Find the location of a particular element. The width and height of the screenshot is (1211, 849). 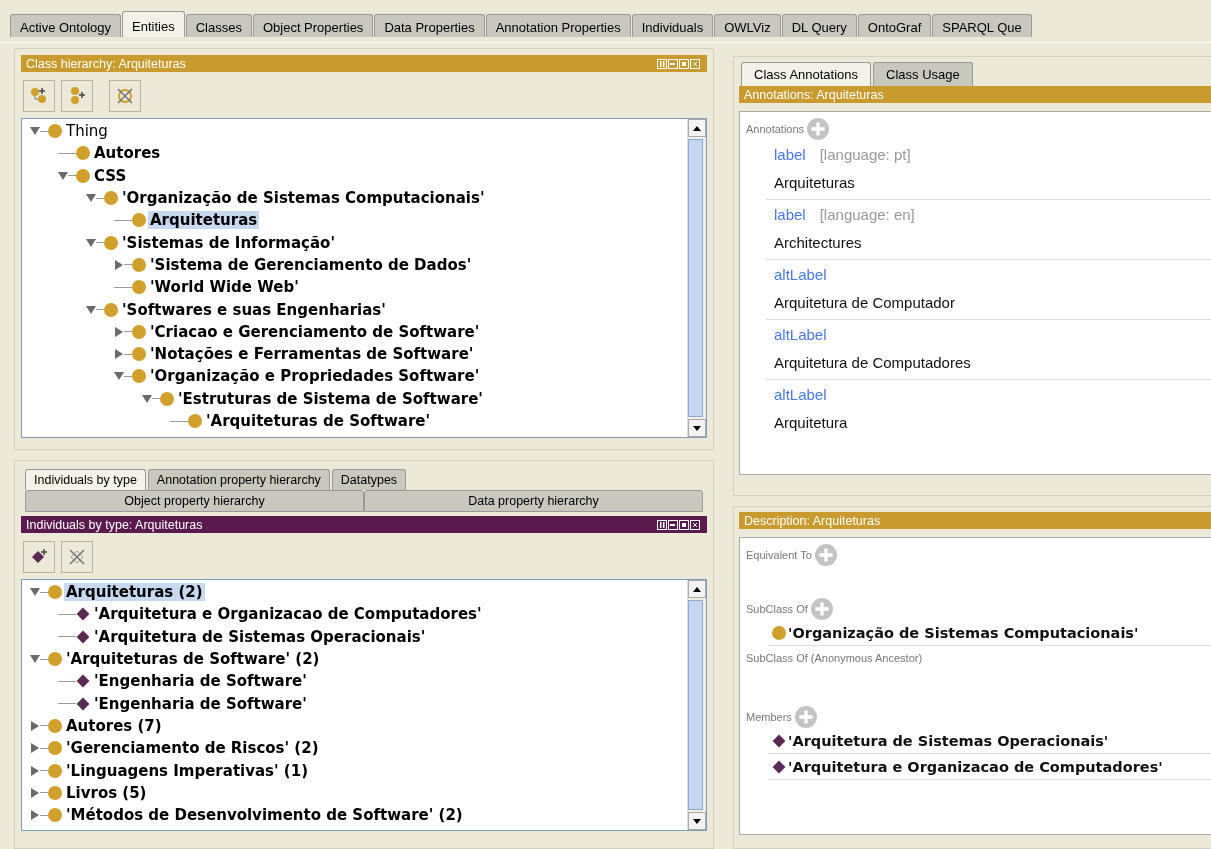

annotation-value: Arquitetura de Computador is located at coordinates (865, 302).